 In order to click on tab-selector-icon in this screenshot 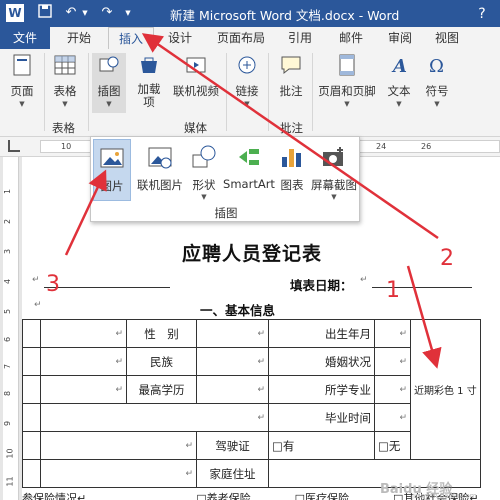, I will do `click(14, 146)`.